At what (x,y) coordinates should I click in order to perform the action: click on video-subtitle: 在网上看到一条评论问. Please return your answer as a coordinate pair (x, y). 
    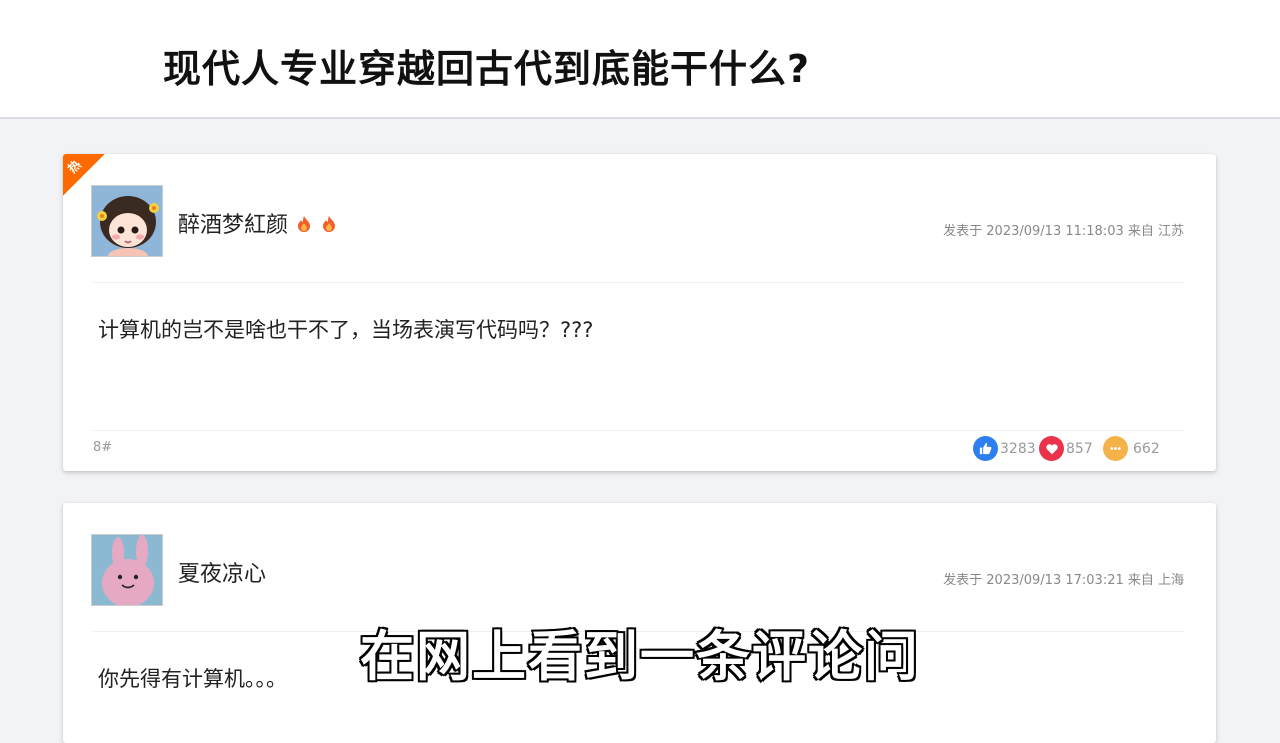
    Looking at the image, I should click on (639, 657).